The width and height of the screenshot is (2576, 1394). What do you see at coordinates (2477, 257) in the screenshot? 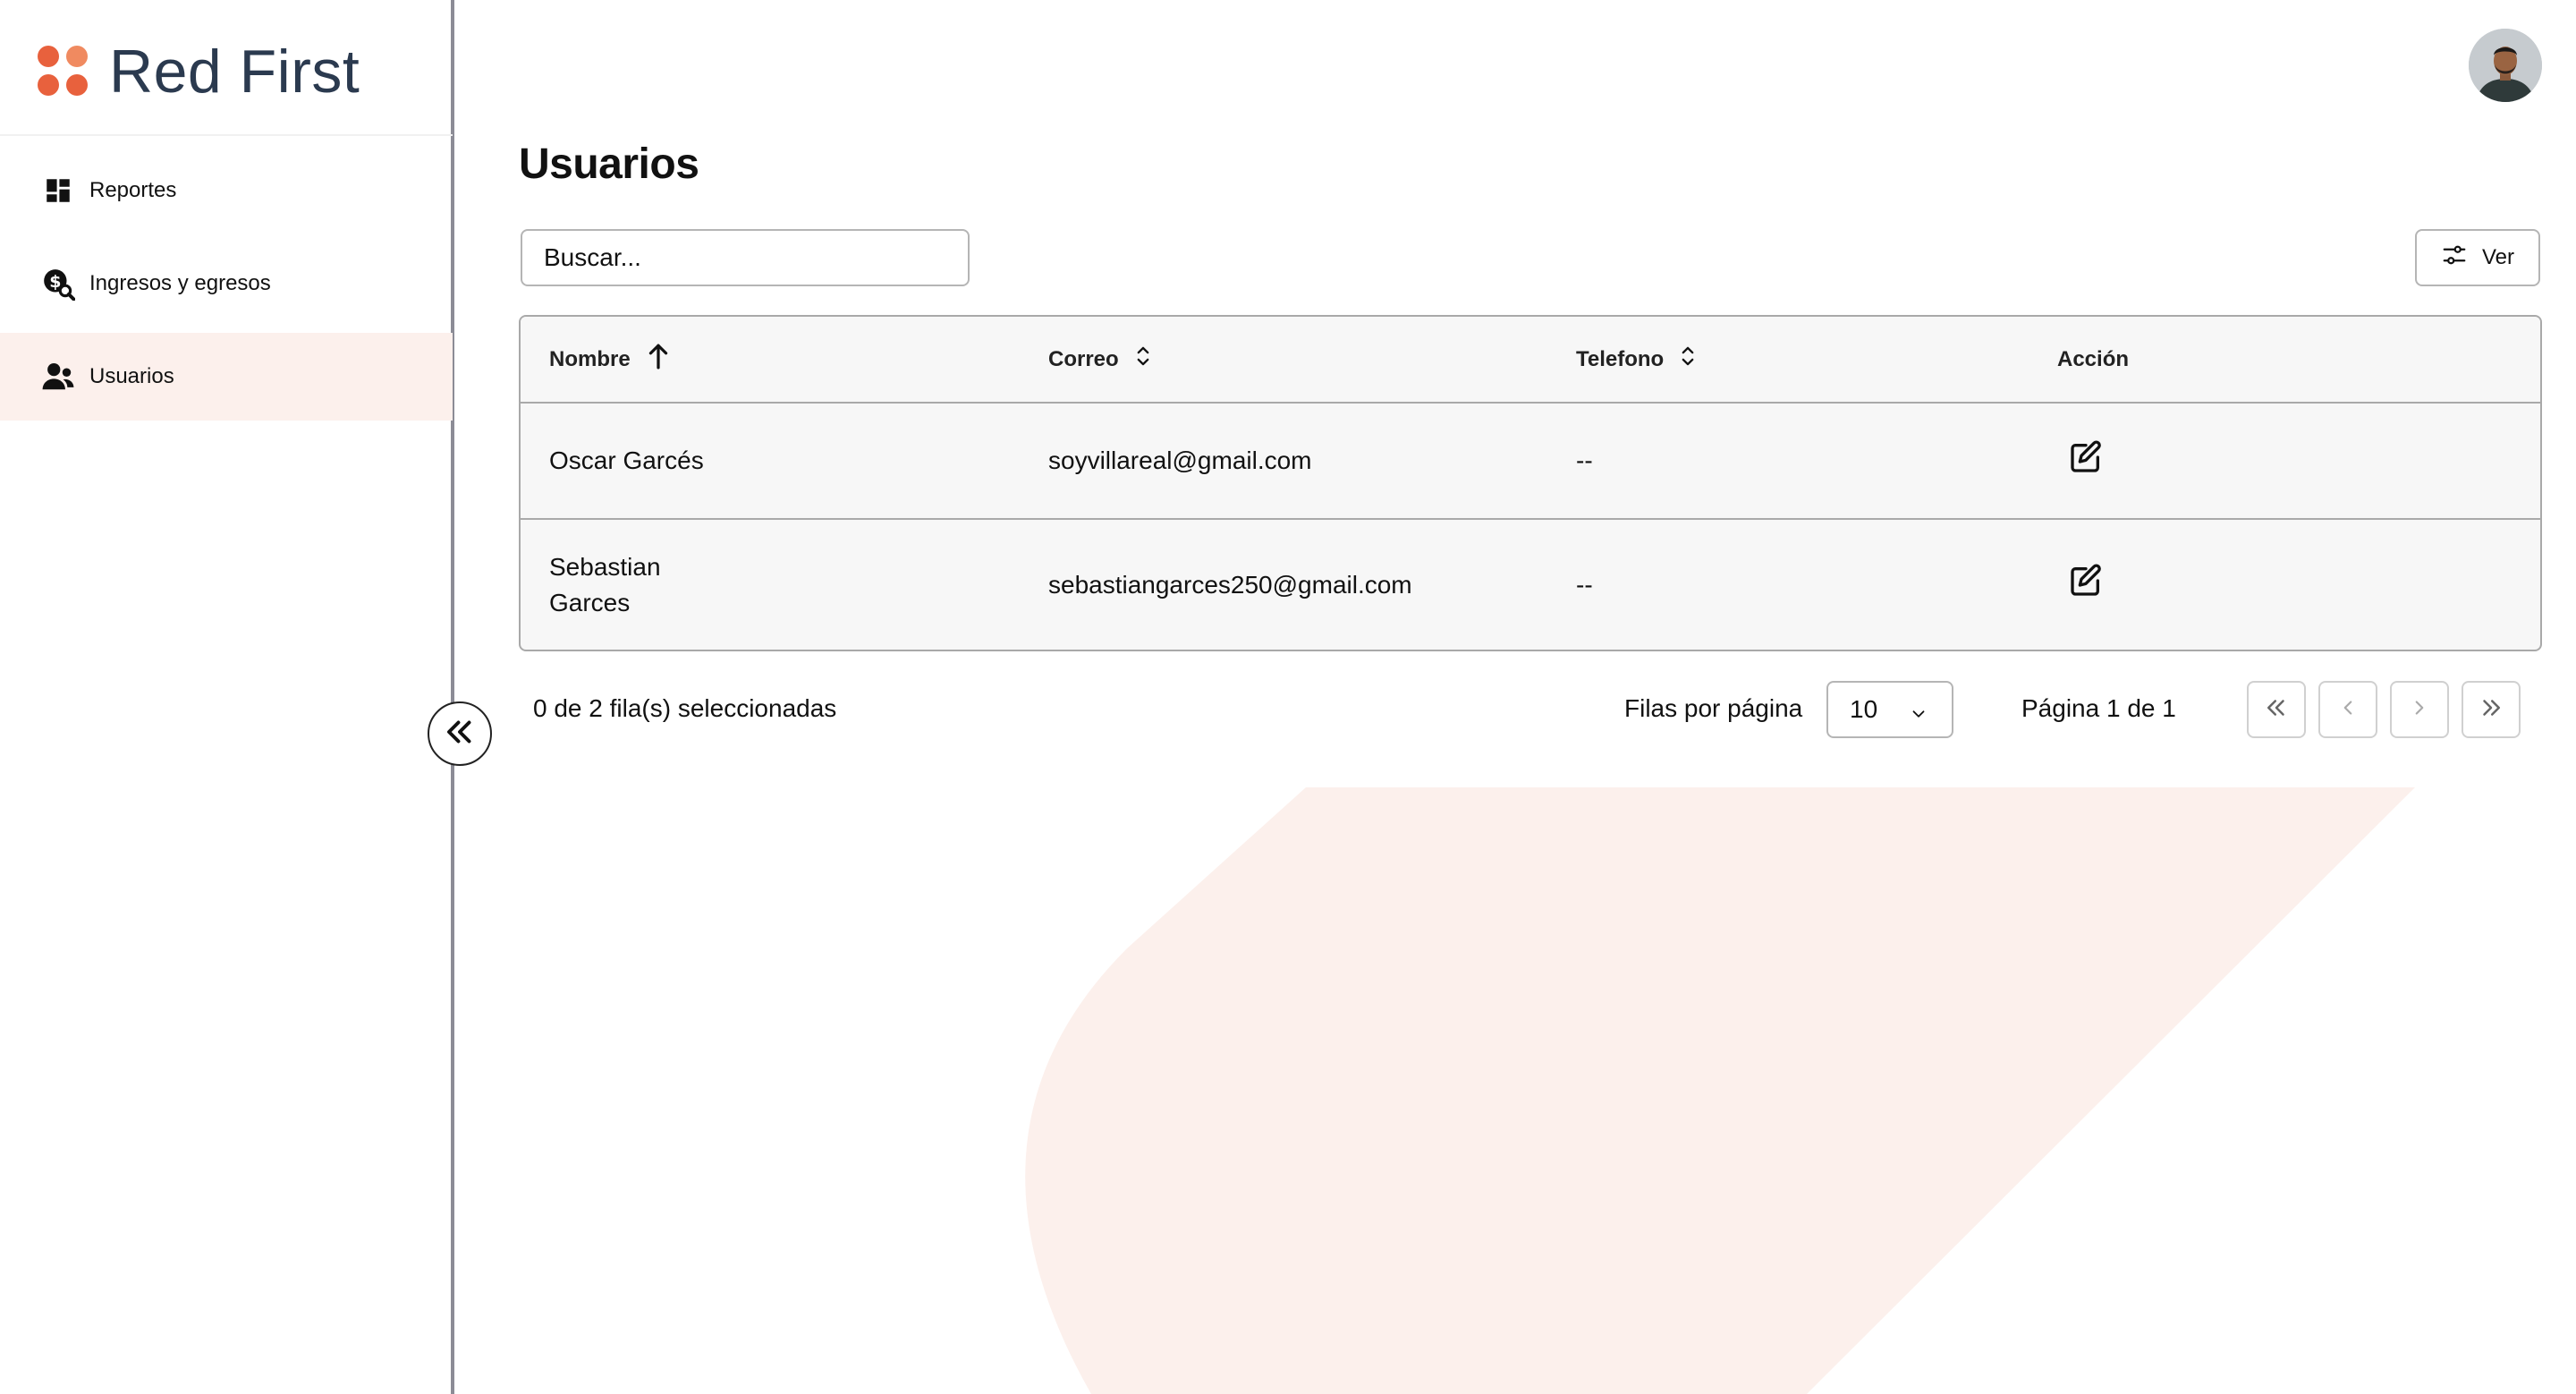
I see `view-options-button: Ver` at bounding box center [2477, 257].